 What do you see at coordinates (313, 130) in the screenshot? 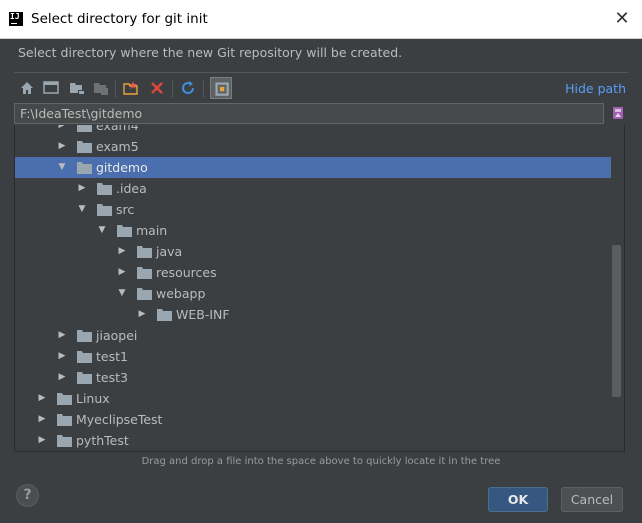
I see `tree-row: ▶ exam4` at bounding box center [313, 130].